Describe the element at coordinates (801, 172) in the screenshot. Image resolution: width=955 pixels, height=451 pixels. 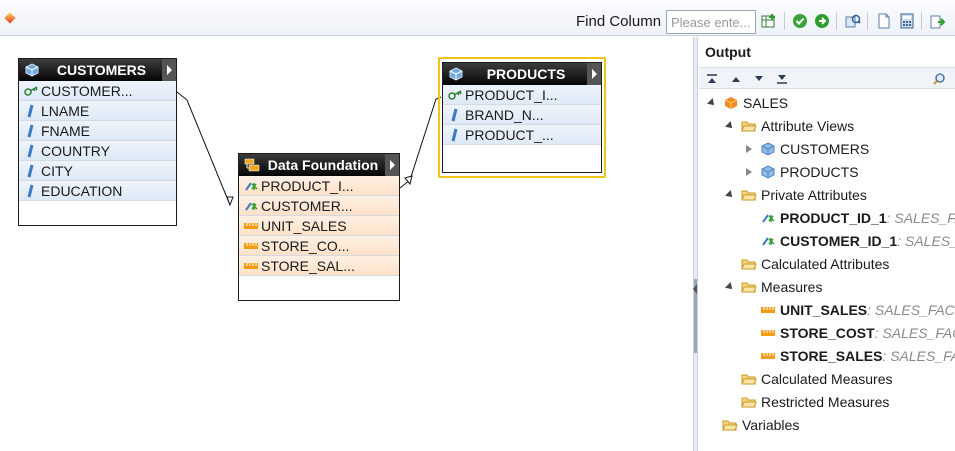
I see `tree-attr-products: PRODUCTS` at that location.